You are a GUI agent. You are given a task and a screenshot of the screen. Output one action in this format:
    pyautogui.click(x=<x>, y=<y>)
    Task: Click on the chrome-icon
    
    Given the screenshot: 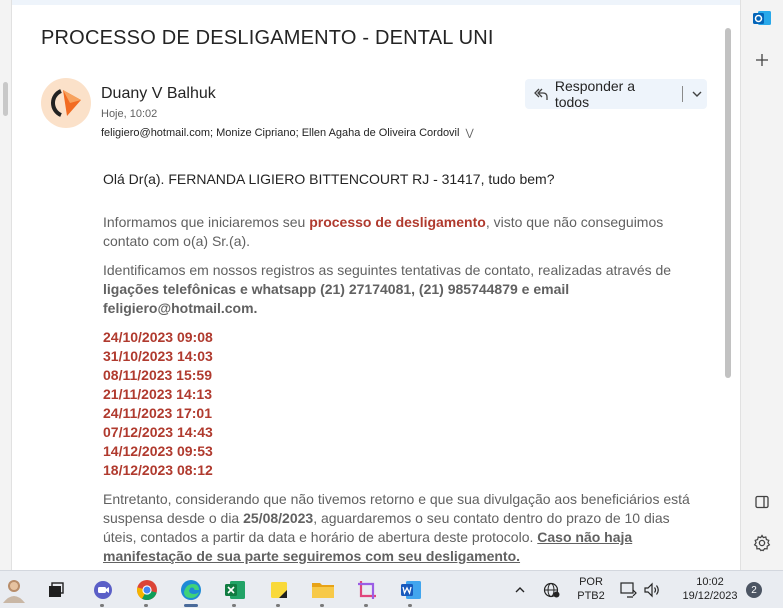 What is the action you would take?
    pyautogui.click(x=147, y=590)
    